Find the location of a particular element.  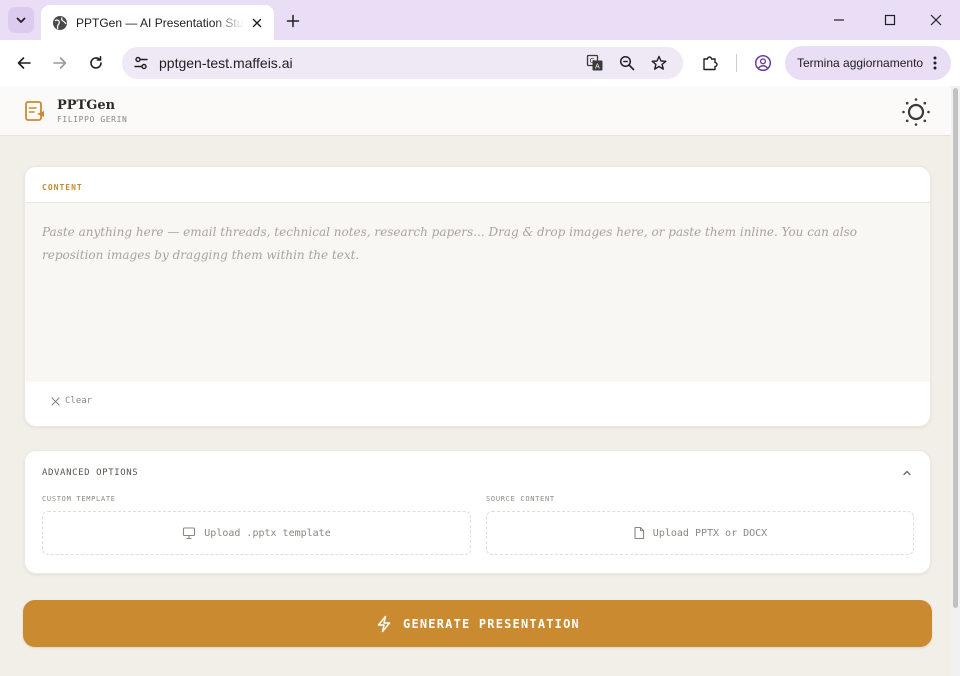

back-button is located at coordinates (24, 63).